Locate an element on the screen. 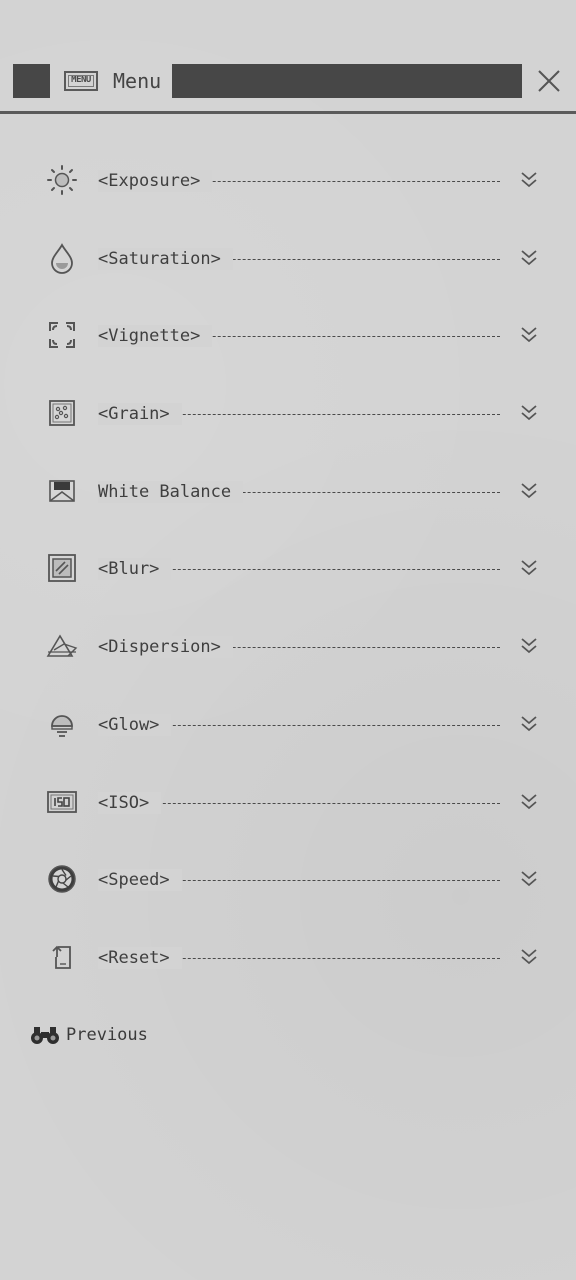 This screenshot has height=1280, width=576. menu-item-label: <Vignette> is located at coordinates (155, 336).